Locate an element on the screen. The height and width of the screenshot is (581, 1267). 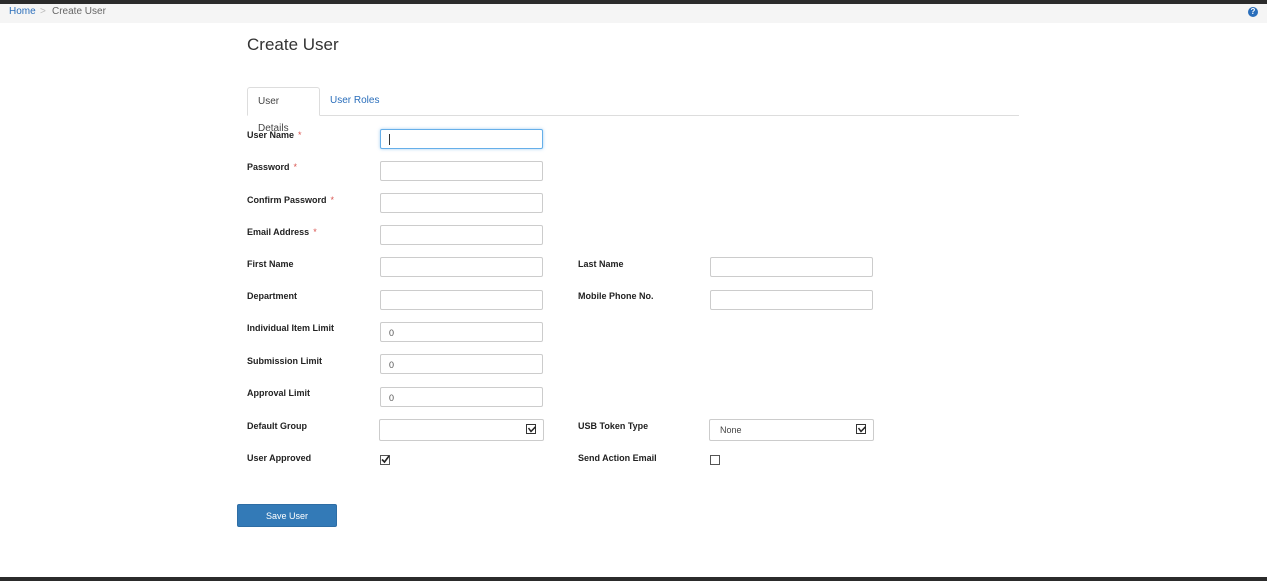
department-input is located at coordinates (461, 300).